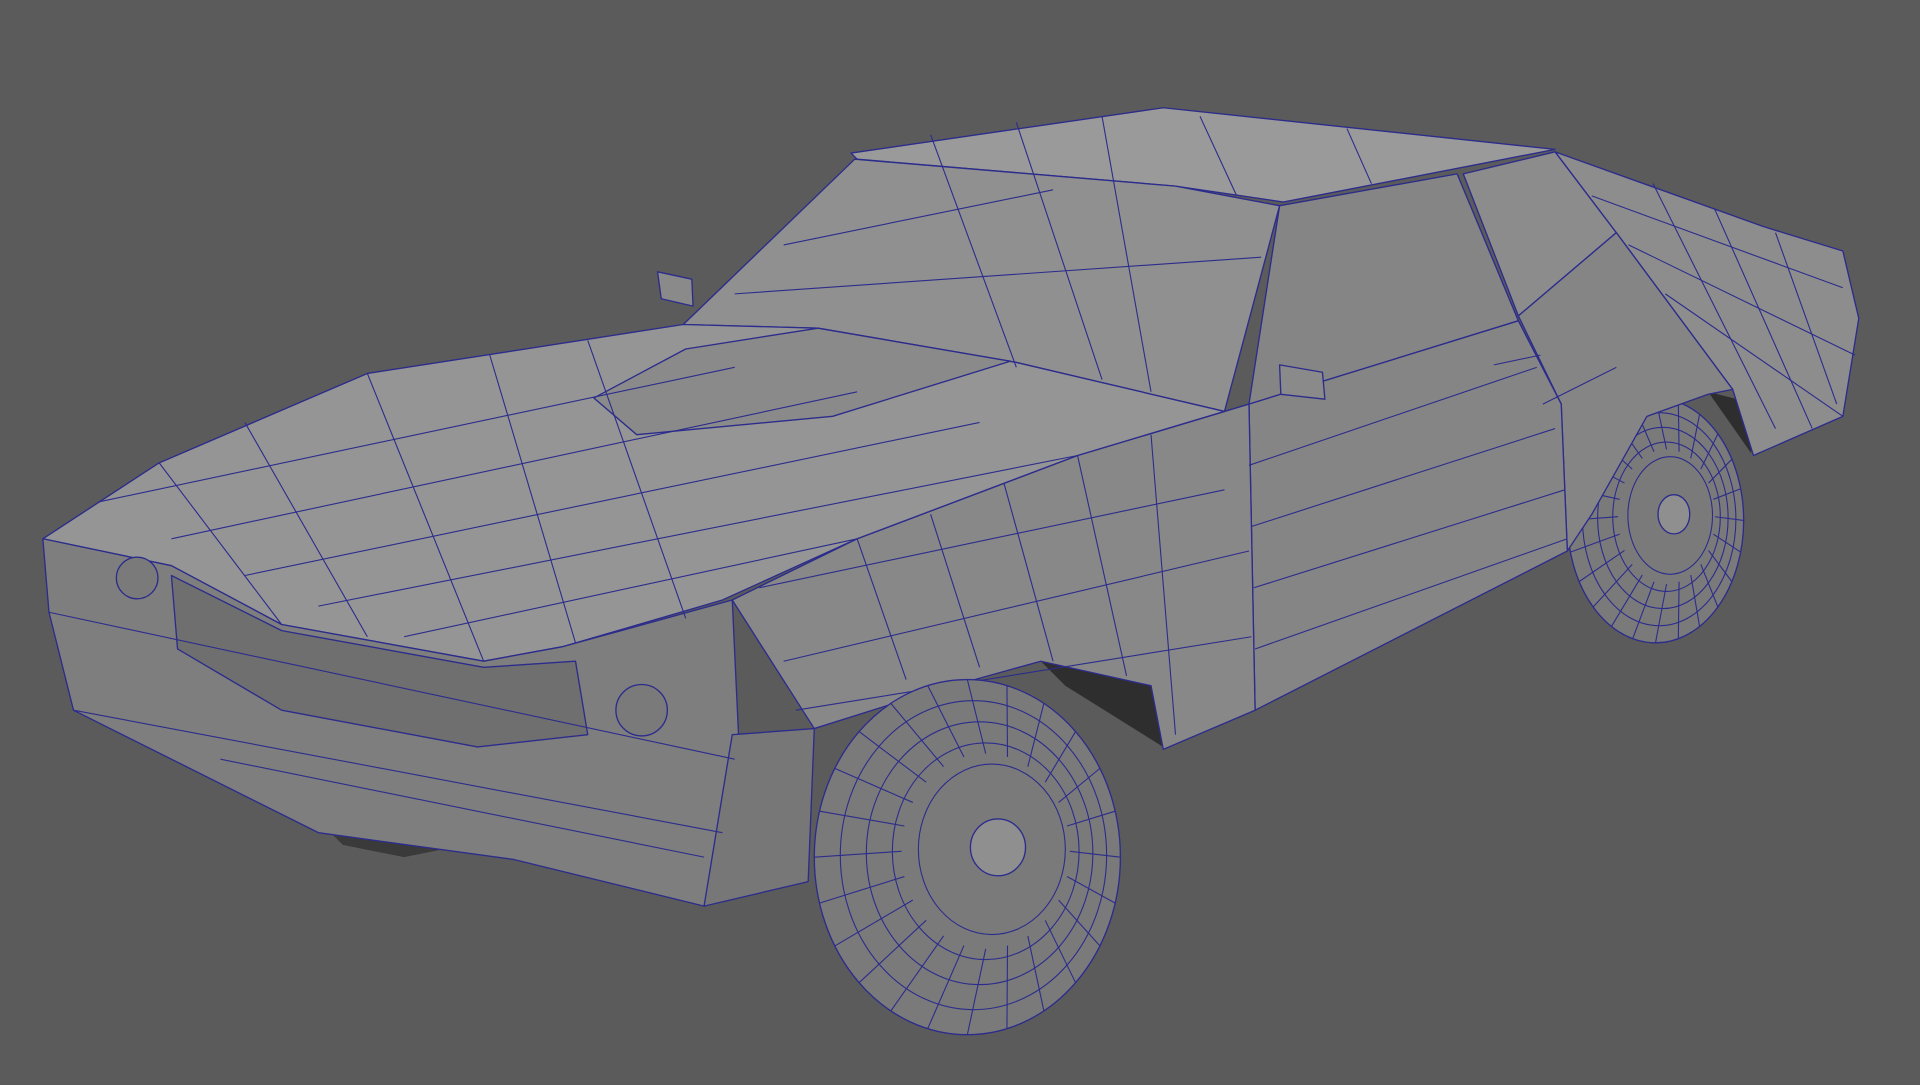  What do you see at coordinates (137, 578) in the screenshot?
I see `headlight-left` at bounding box center [137, 578].